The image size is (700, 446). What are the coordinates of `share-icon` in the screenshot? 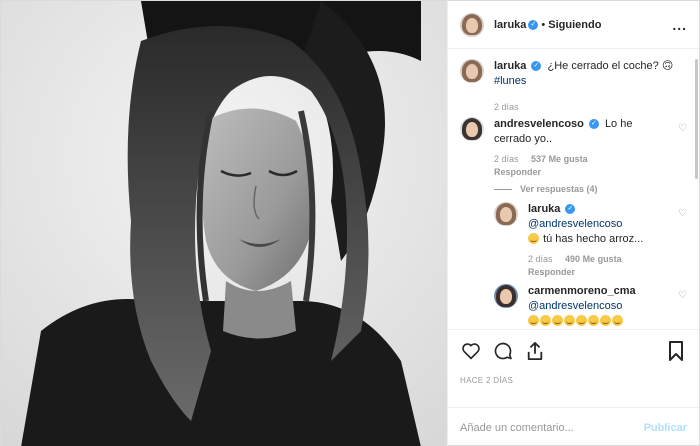 It's located at (535, 351).